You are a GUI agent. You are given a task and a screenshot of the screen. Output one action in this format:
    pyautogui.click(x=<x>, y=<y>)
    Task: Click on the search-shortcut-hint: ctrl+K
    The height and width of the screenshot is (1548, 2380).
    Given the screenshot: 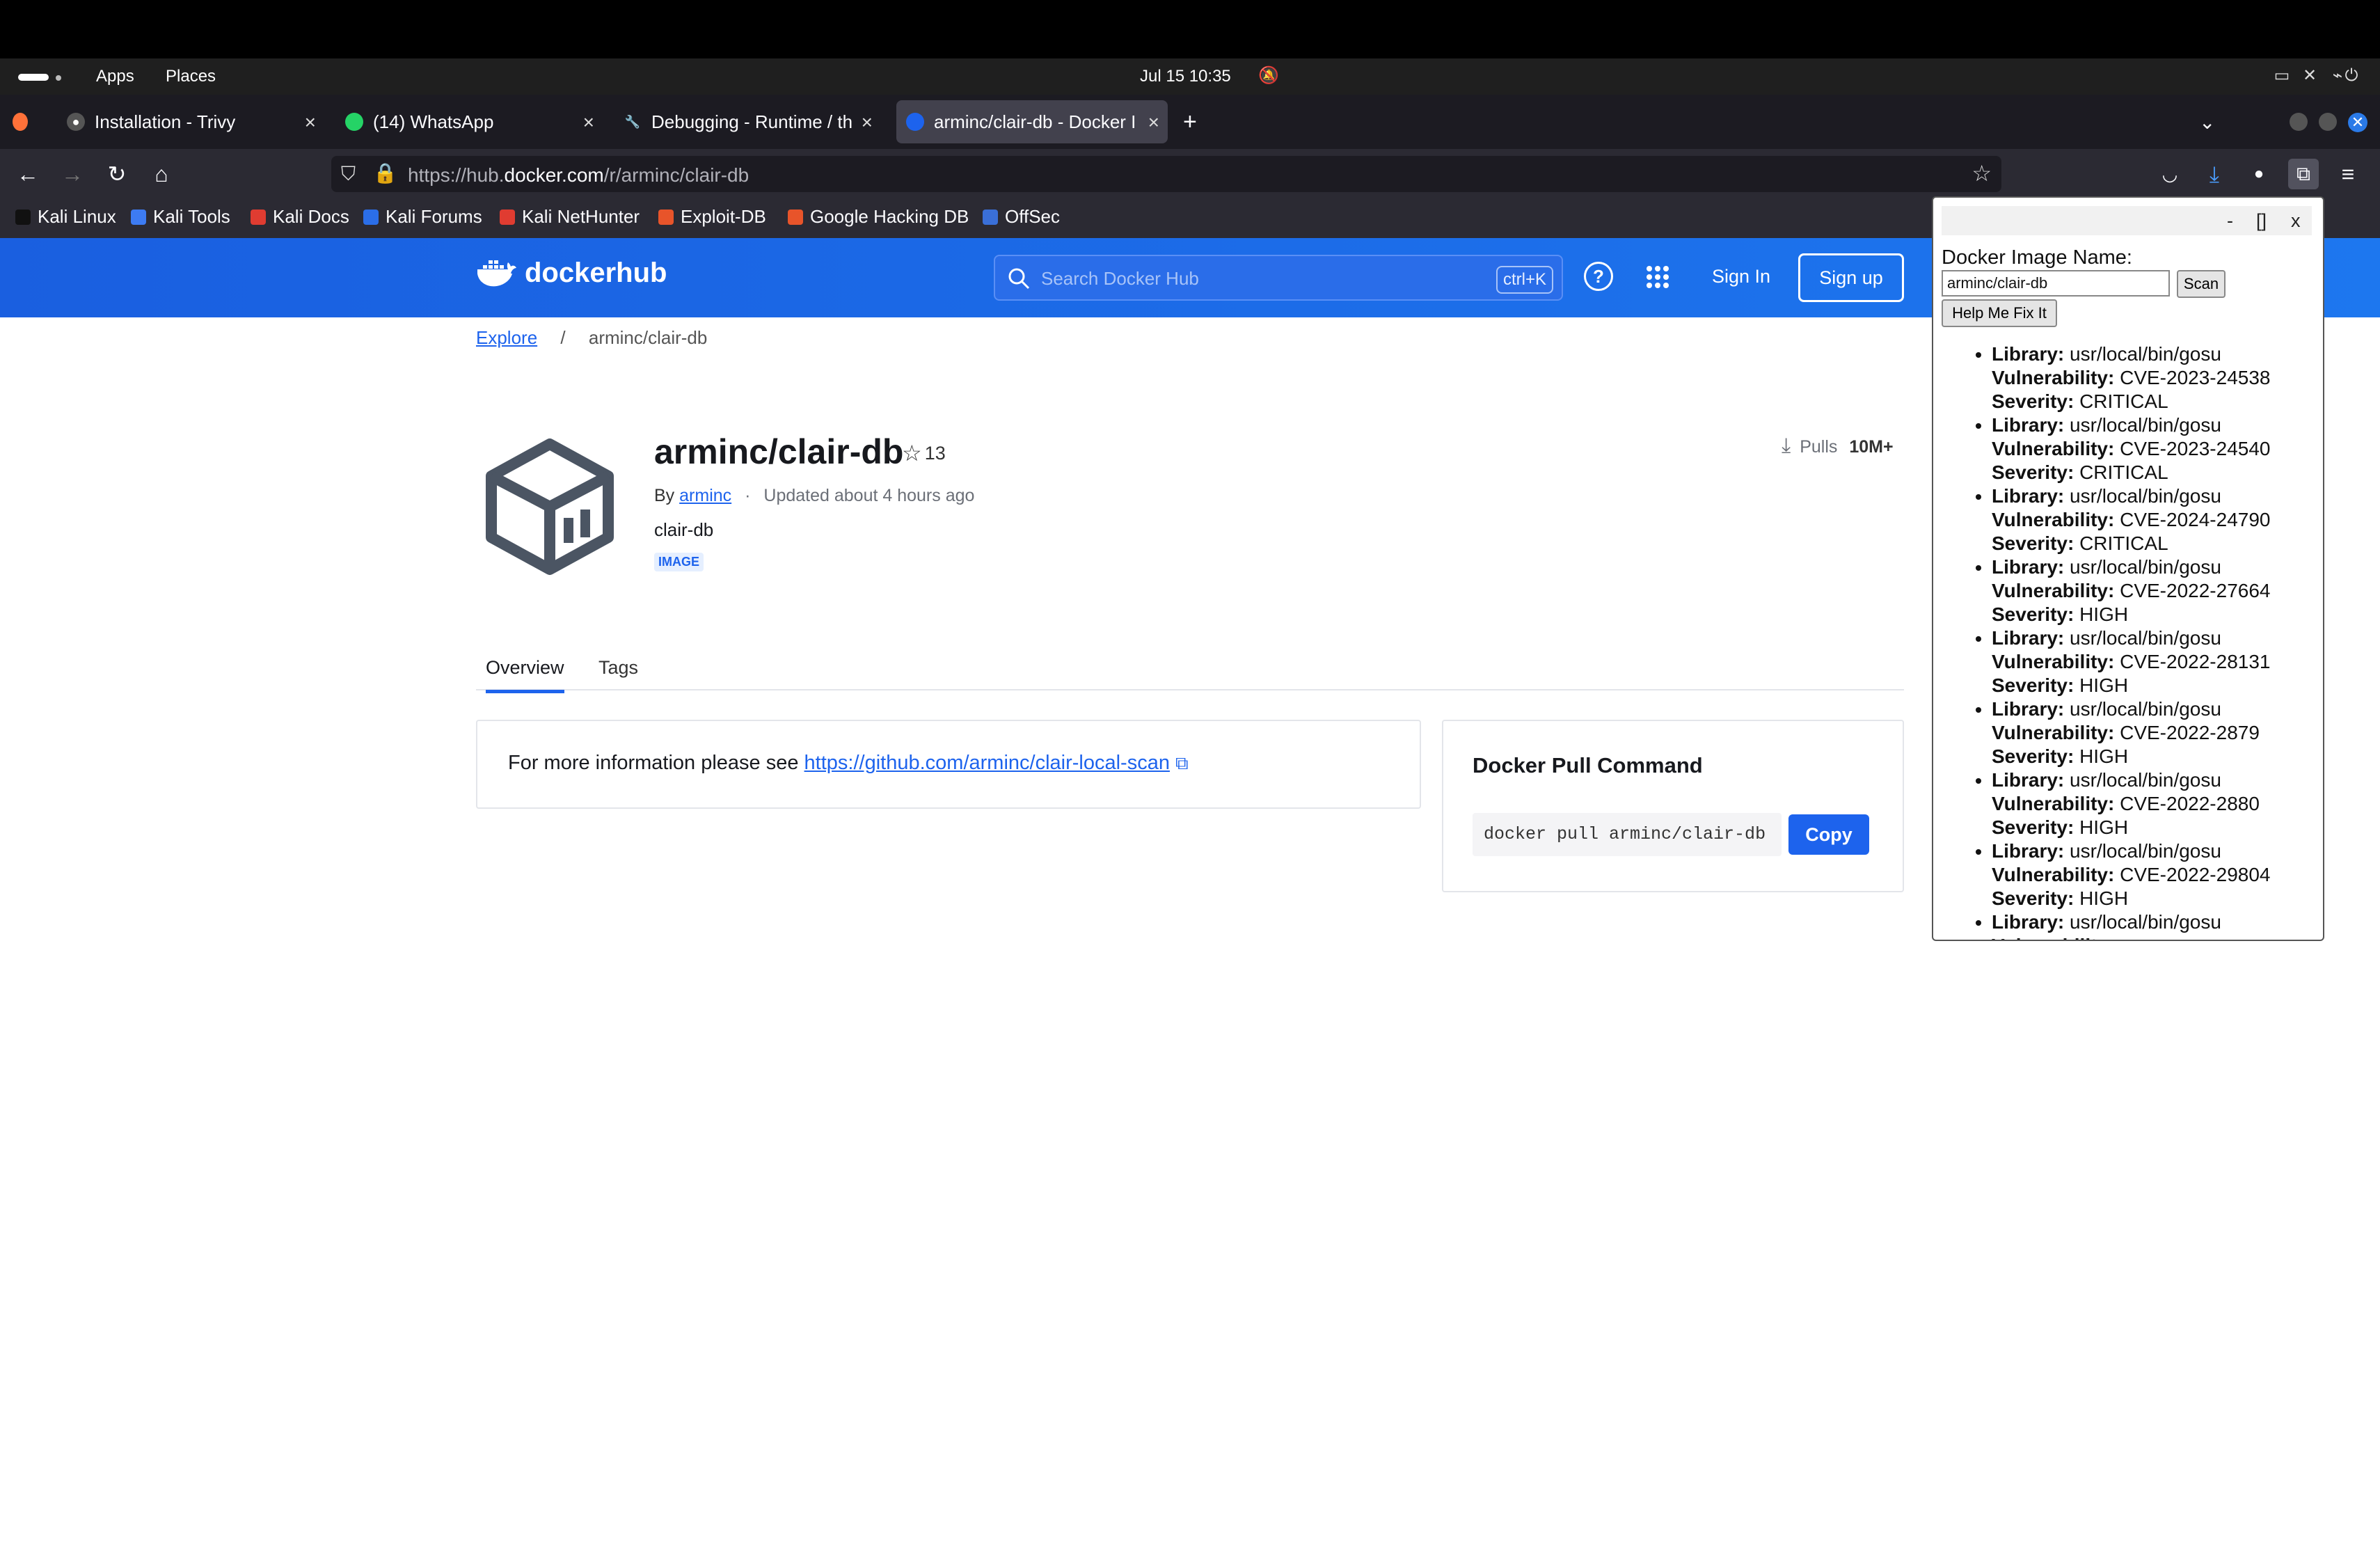 What is the action you would take?
    pyautogui.click(x=1524, y=280)
    